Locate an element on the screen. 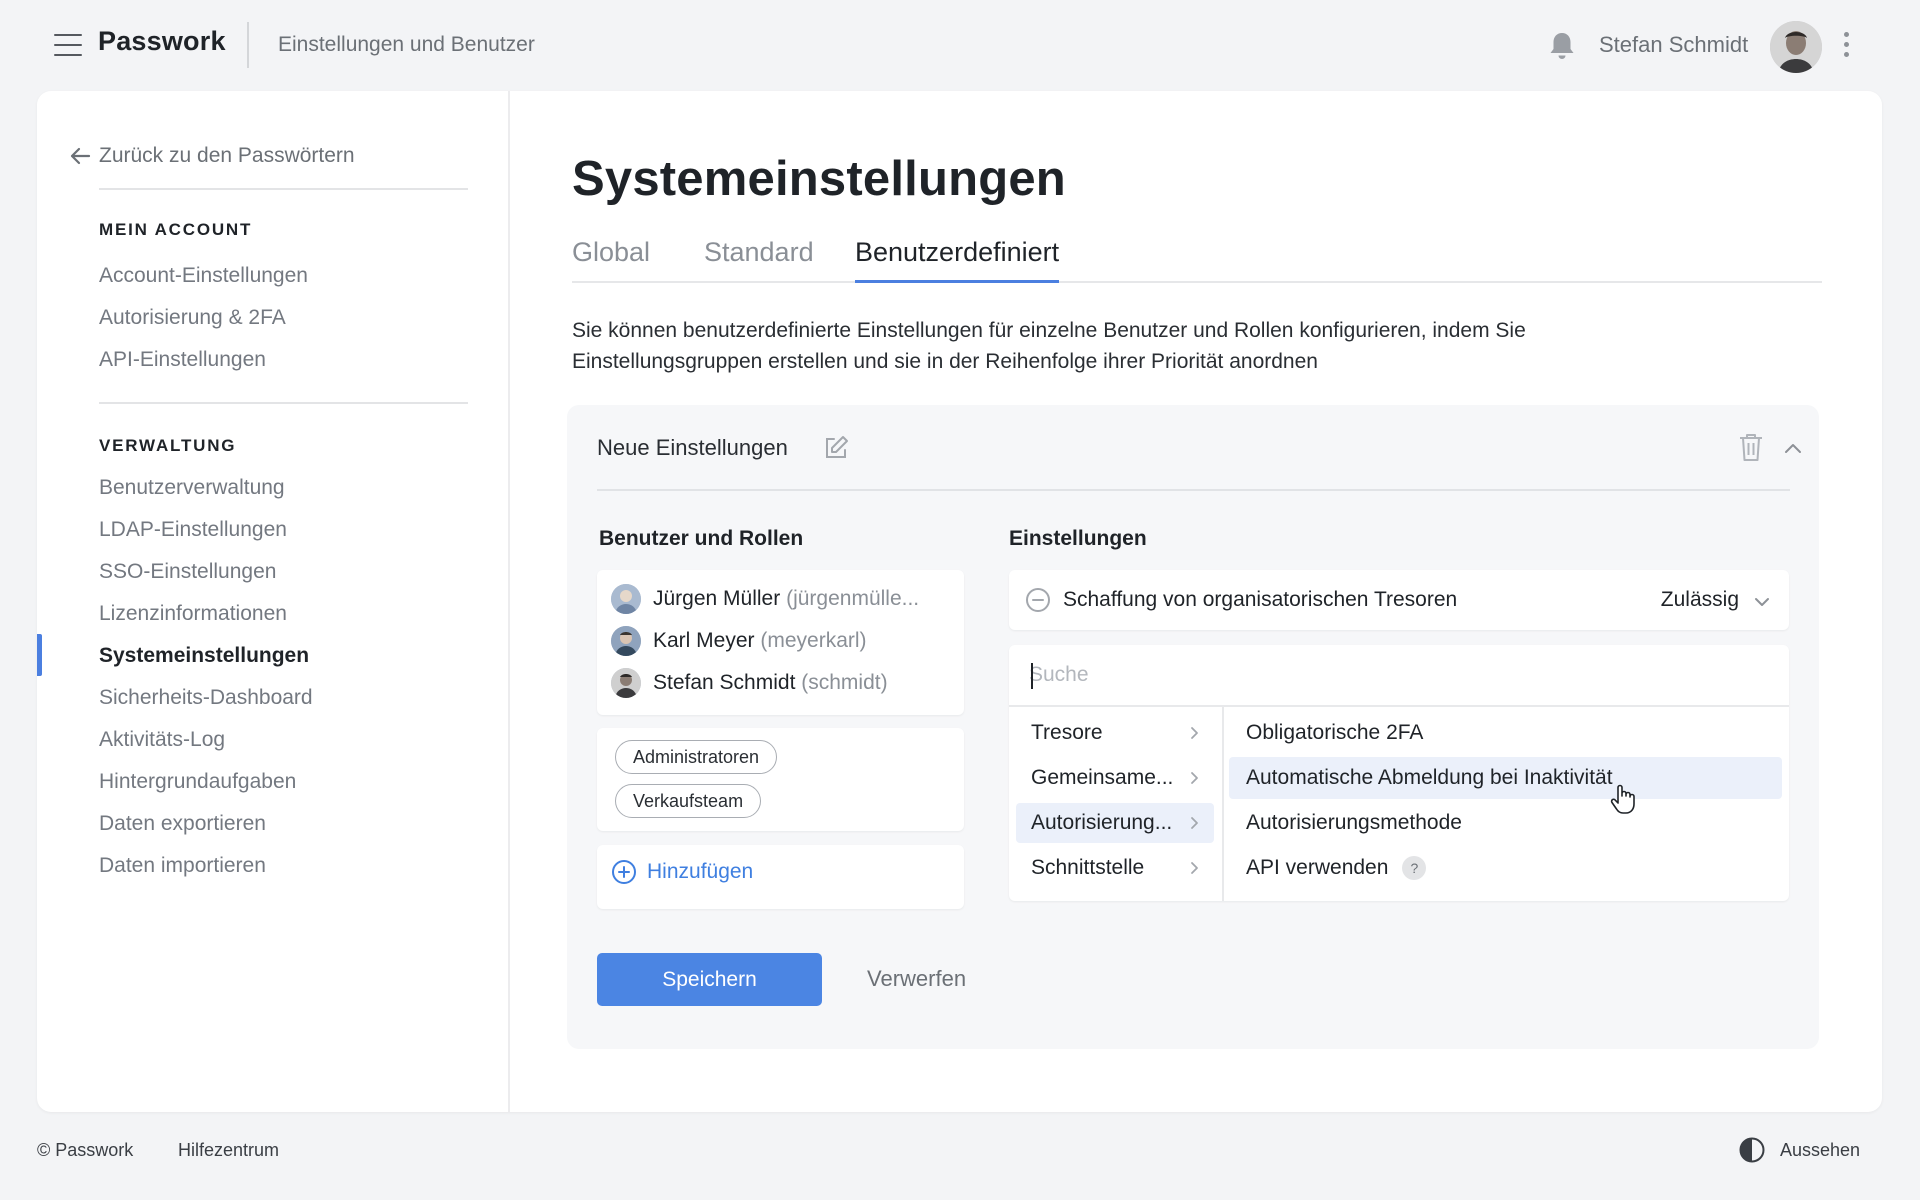 Image resolution: width=1920 pixels, height=1200 pixels. contrast-icon is located at coordinates (1752, 1150).